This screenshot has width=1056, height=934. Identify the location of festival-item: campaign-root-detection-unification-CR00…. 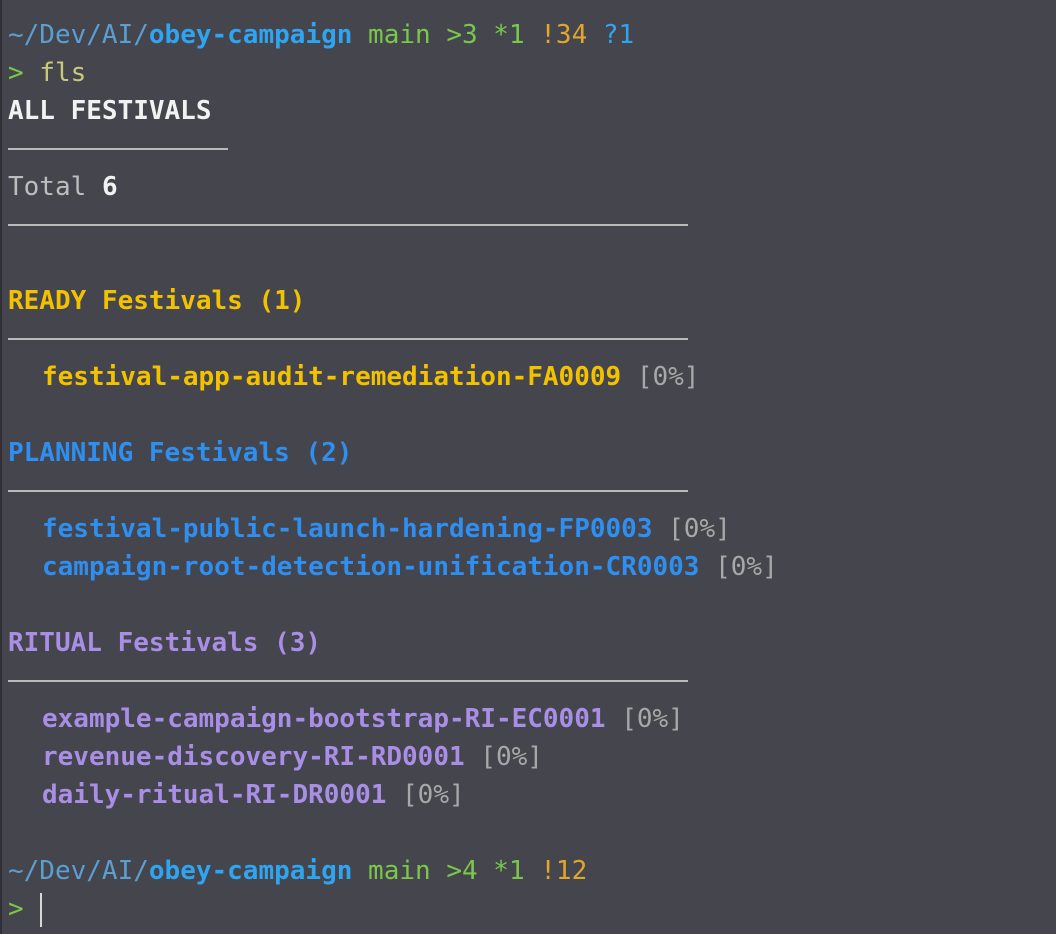
(532, 567).